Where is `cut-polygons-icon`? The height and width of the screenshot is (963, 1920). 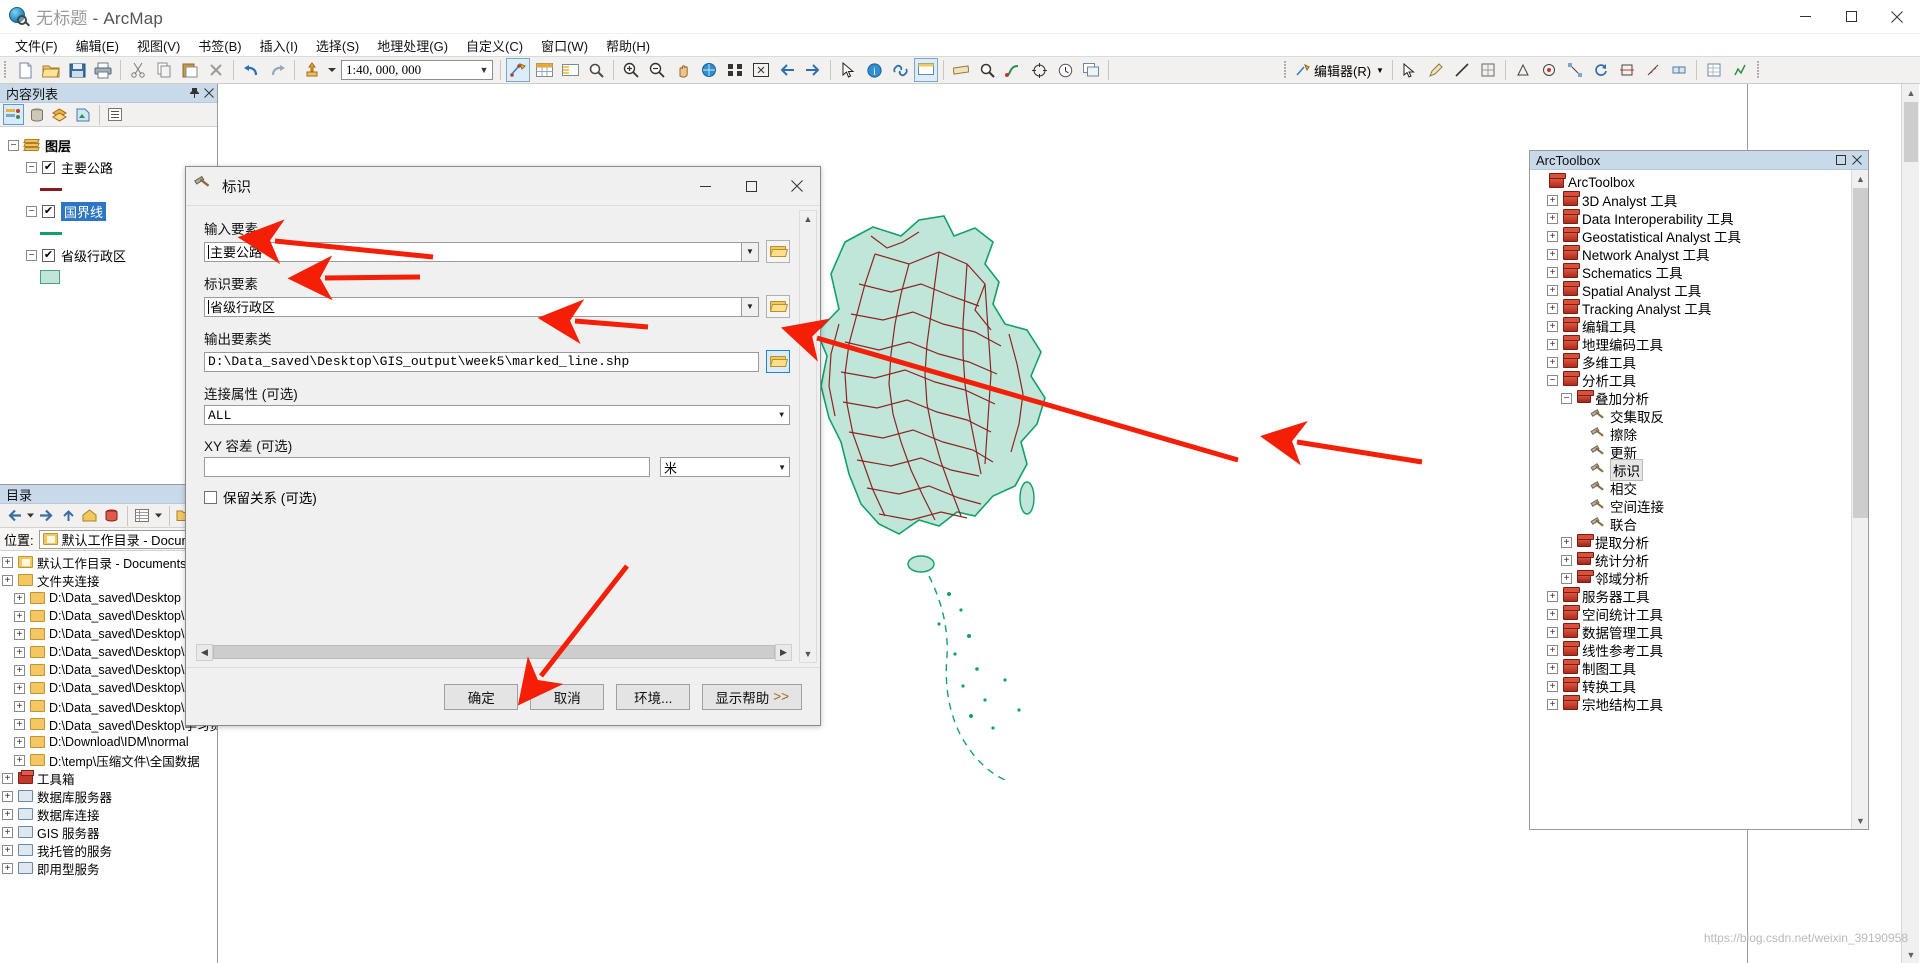
cut-polygons-icon is located at coordinates (1627, 70).